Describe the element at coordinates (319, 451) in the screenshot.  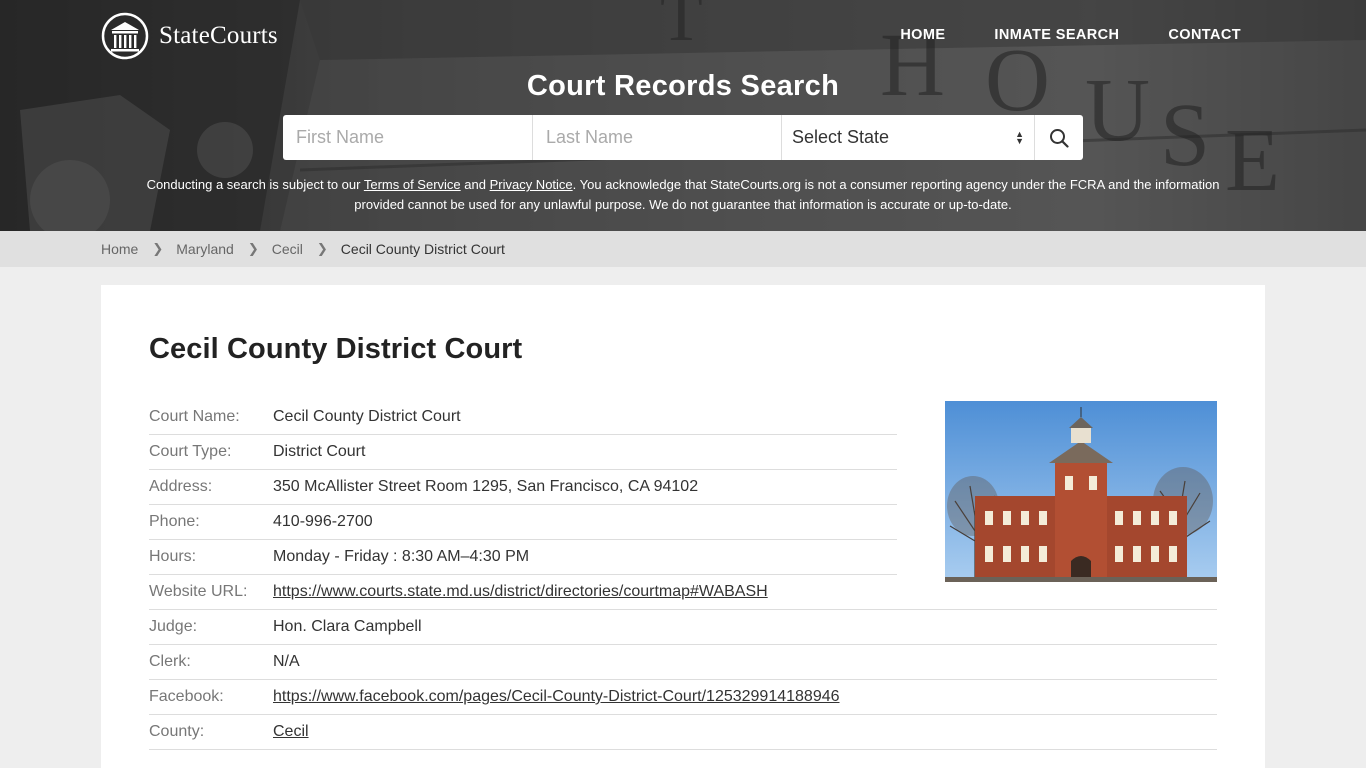
I see `detail-value: District Court` at that location.